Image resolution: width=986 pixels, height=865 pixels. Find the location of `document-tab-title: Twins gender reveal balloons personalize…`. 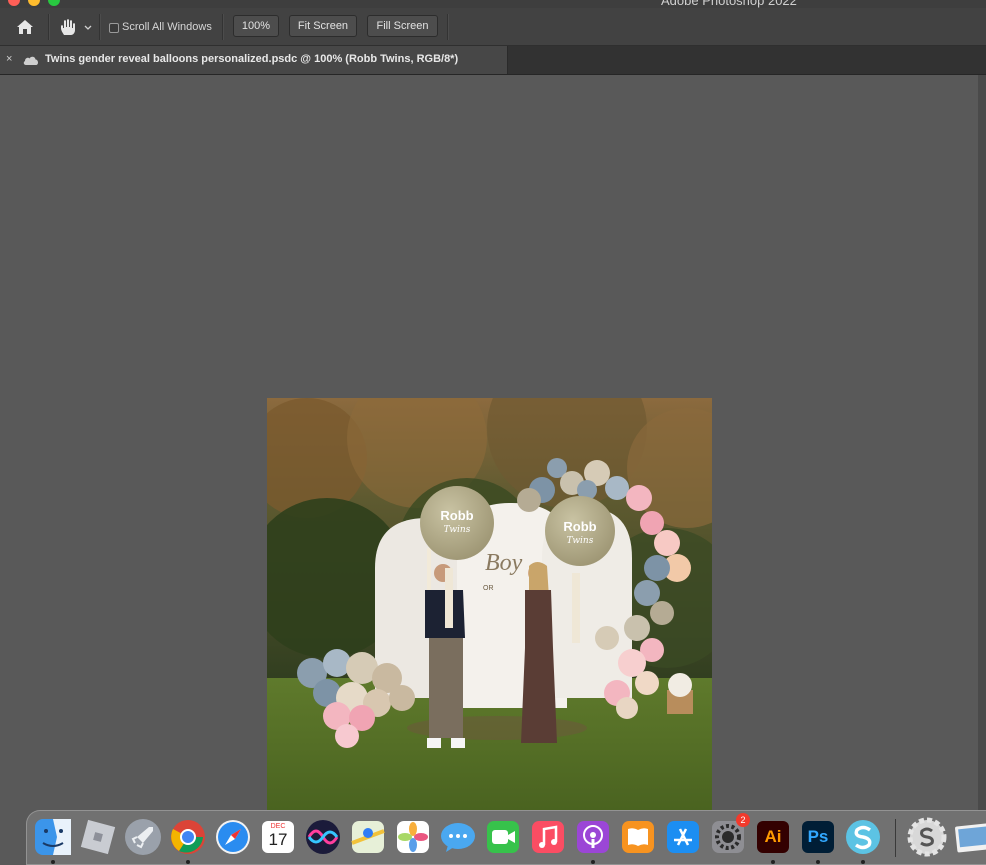

document-tab-title: Twins gender reveal balloons personalize… is located at coordinates (252, 59).